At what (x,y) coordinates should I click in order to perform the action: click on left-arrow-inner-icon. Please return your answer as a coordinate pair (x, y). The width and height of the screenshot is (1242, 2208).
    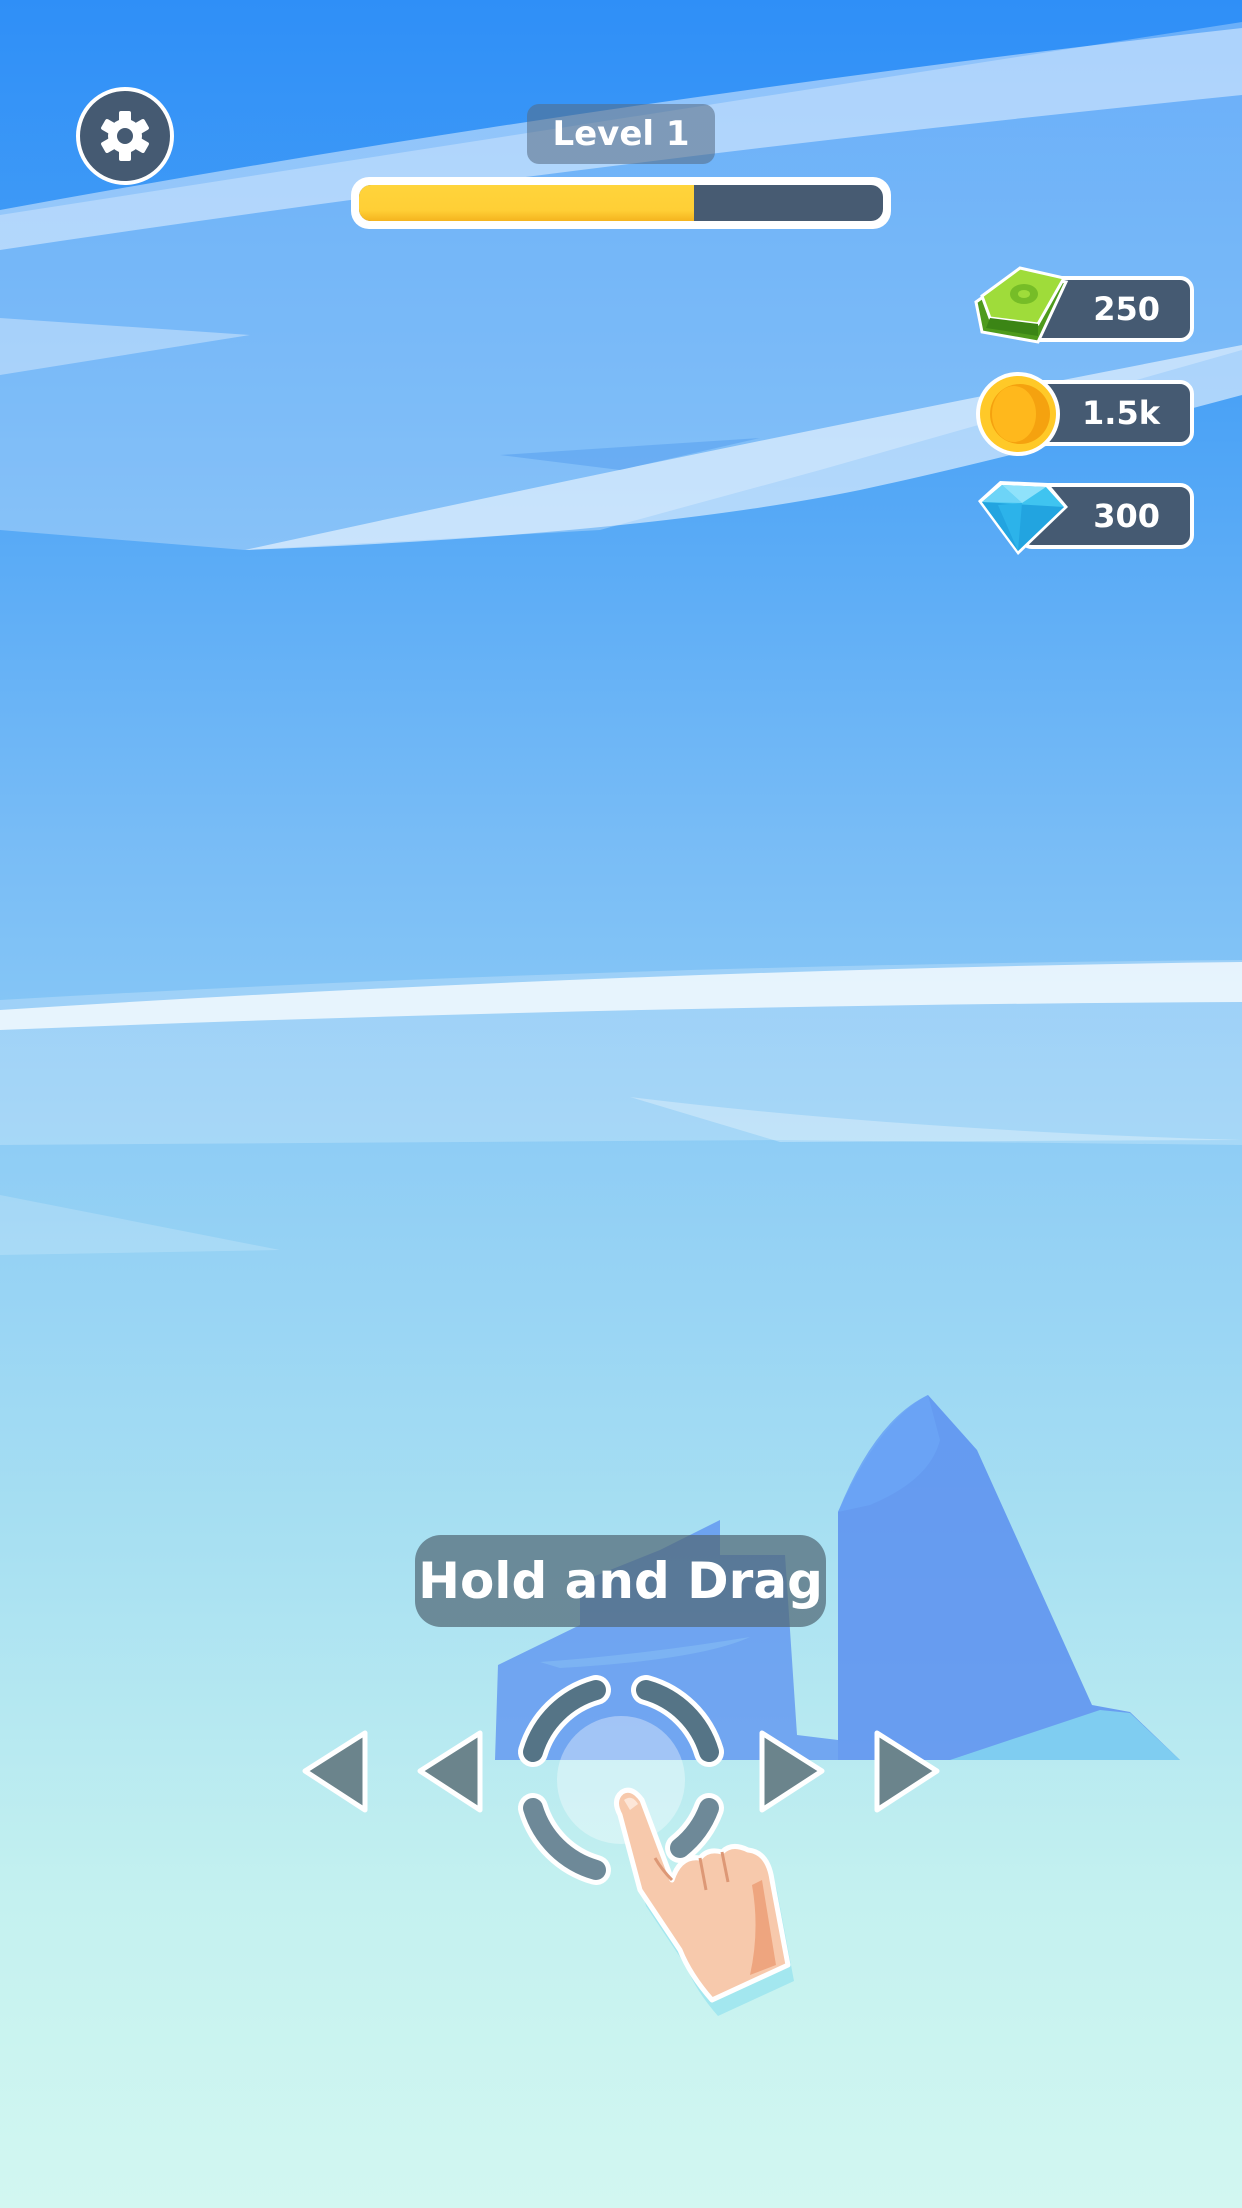
    Looking at the image, I should click on (450, 1771).